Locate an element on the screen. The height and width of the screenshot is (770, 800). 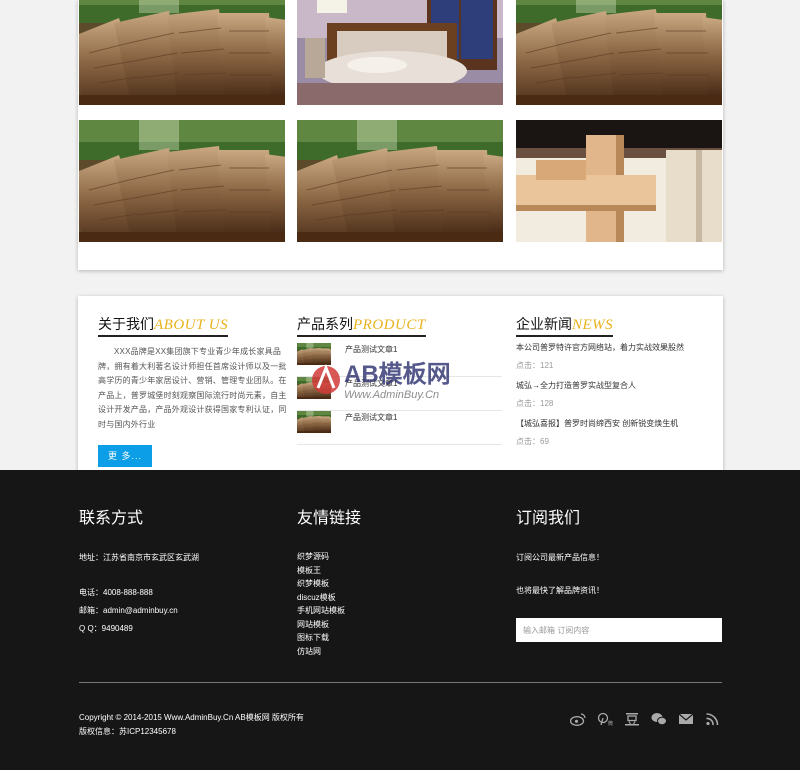
gallery-item-wood-joint is located at coordinates (619, 181).